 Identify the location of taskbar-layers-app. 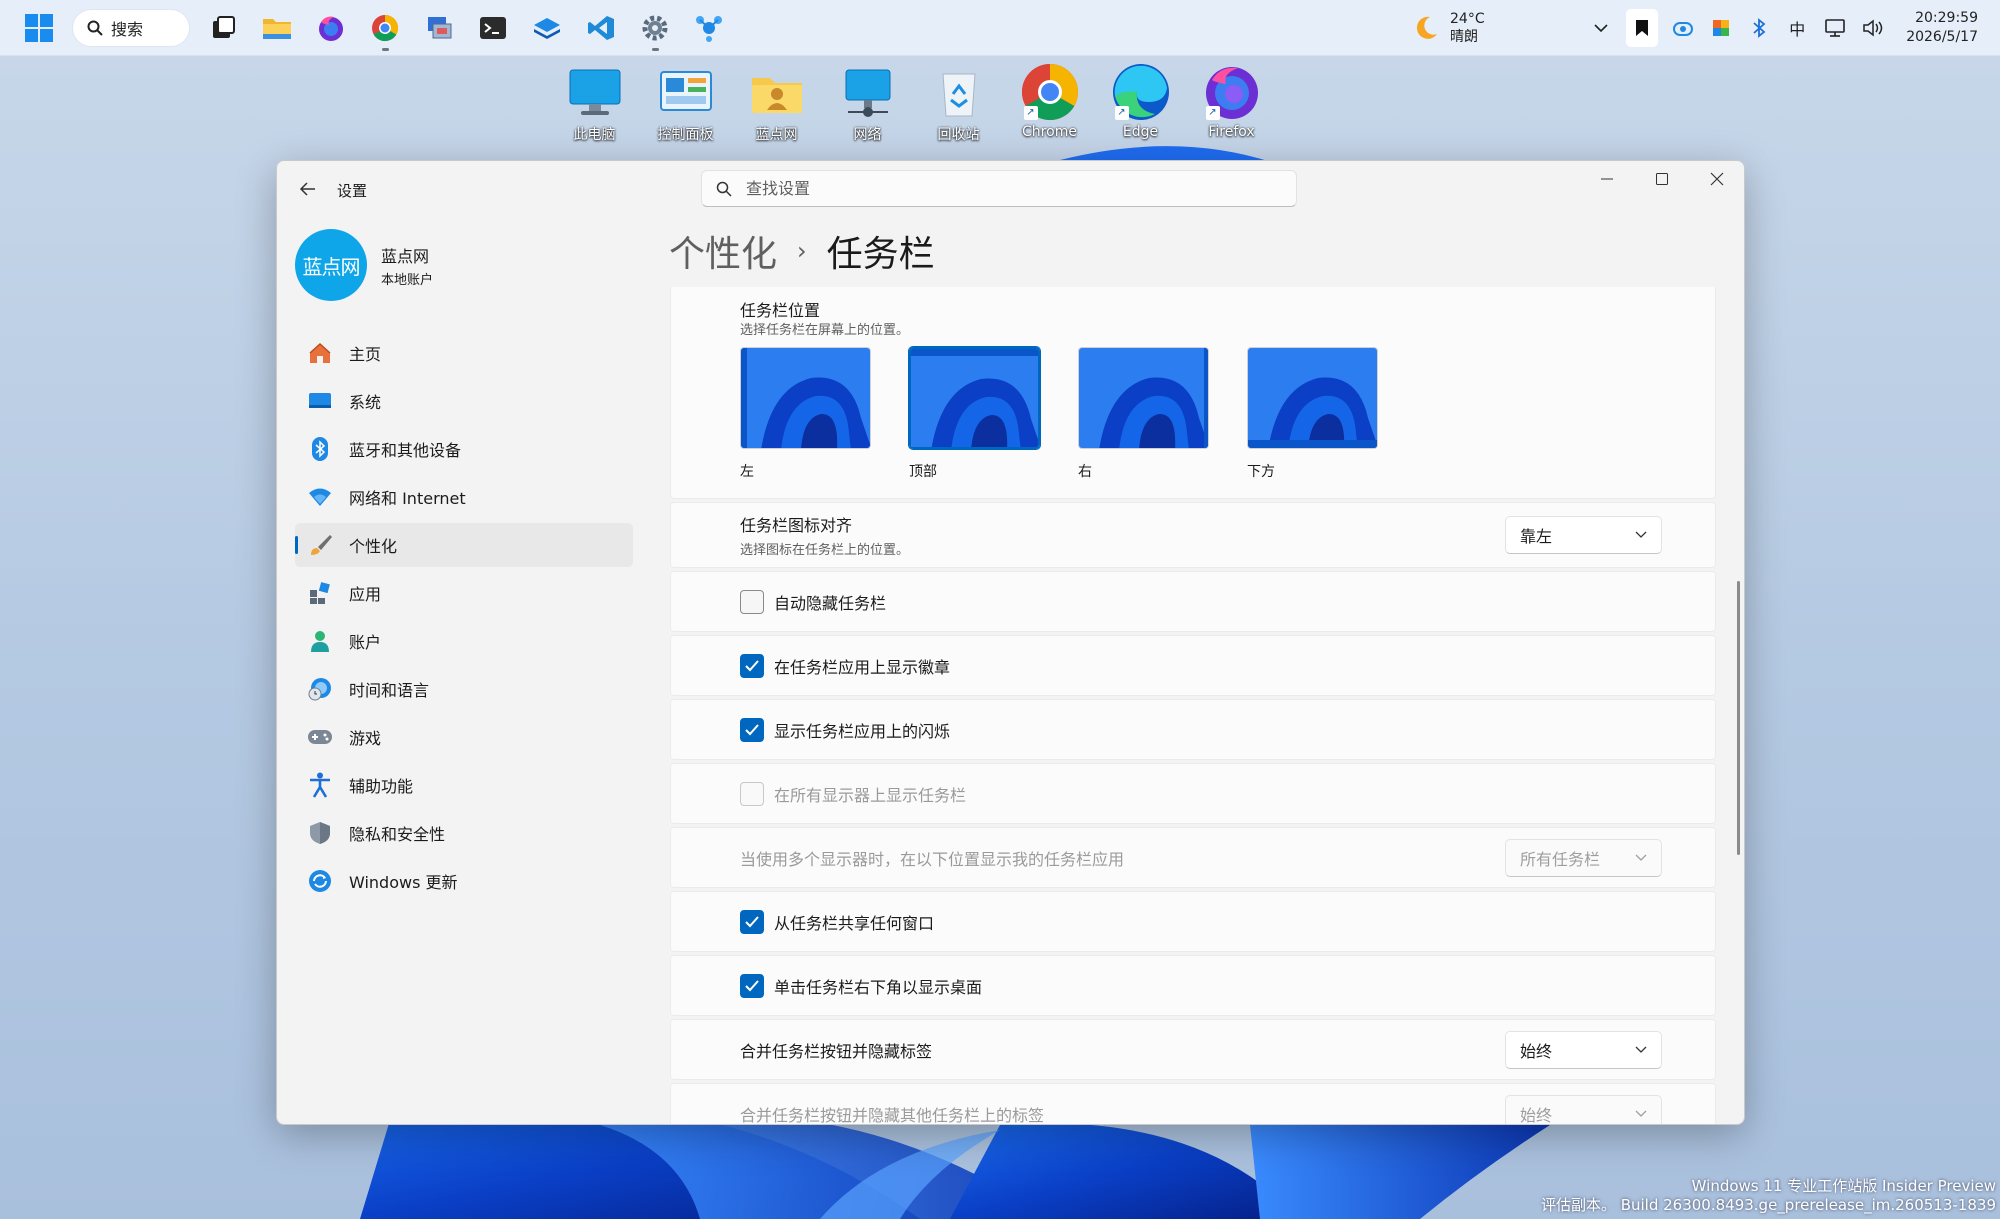
(547, 28).